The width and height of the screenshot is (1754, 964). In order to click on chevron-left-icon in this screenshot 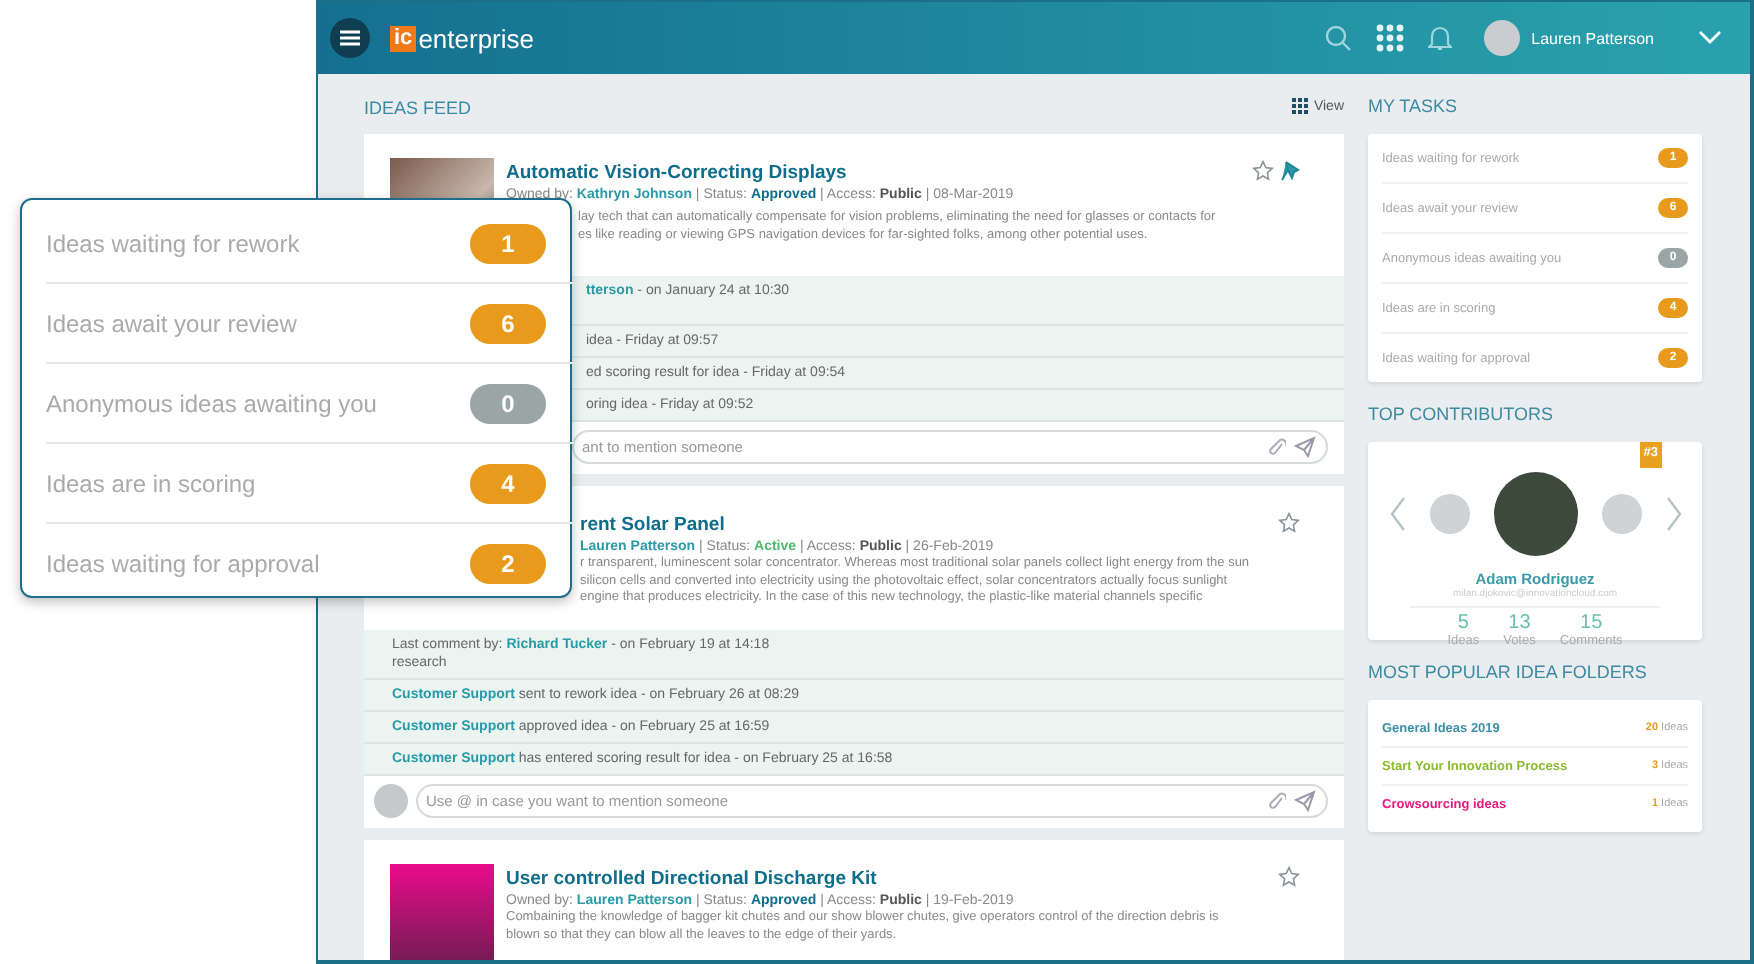, I will do `click(1397, 514)`.